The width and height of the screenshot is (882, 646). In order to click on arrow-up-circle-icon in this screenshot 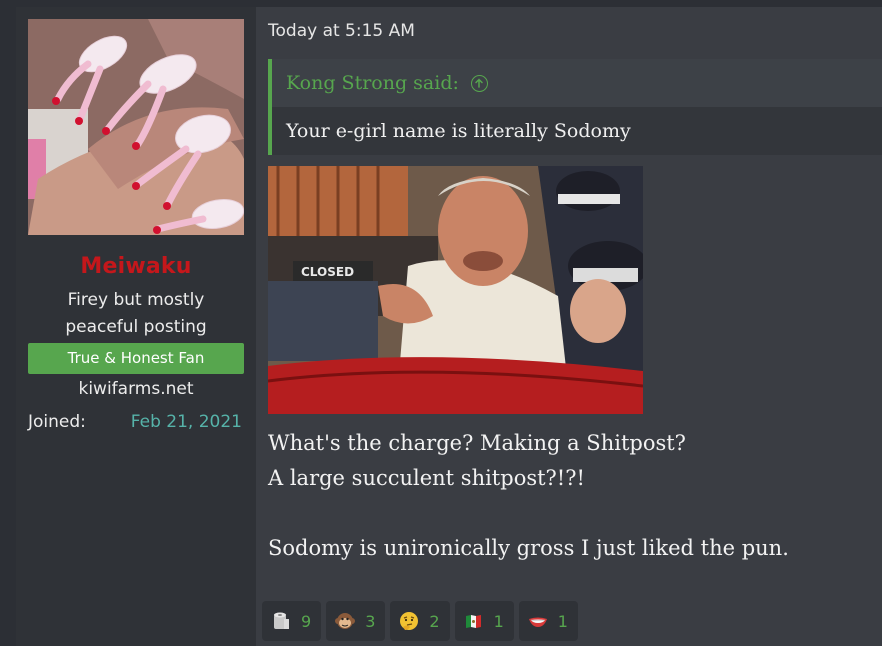, I will do `click(479, 83)`.